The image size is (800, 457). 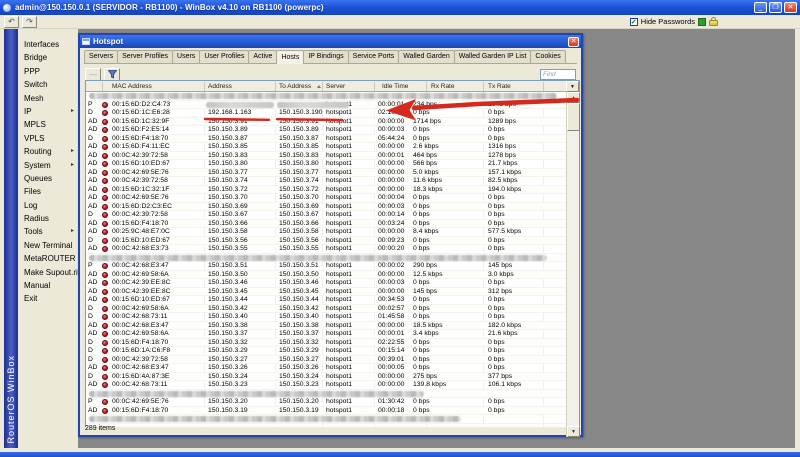 What do you see at coordinates (760, 7) in the screenshot?
I see `minimize-button: _` at bounding box center [760, 7].